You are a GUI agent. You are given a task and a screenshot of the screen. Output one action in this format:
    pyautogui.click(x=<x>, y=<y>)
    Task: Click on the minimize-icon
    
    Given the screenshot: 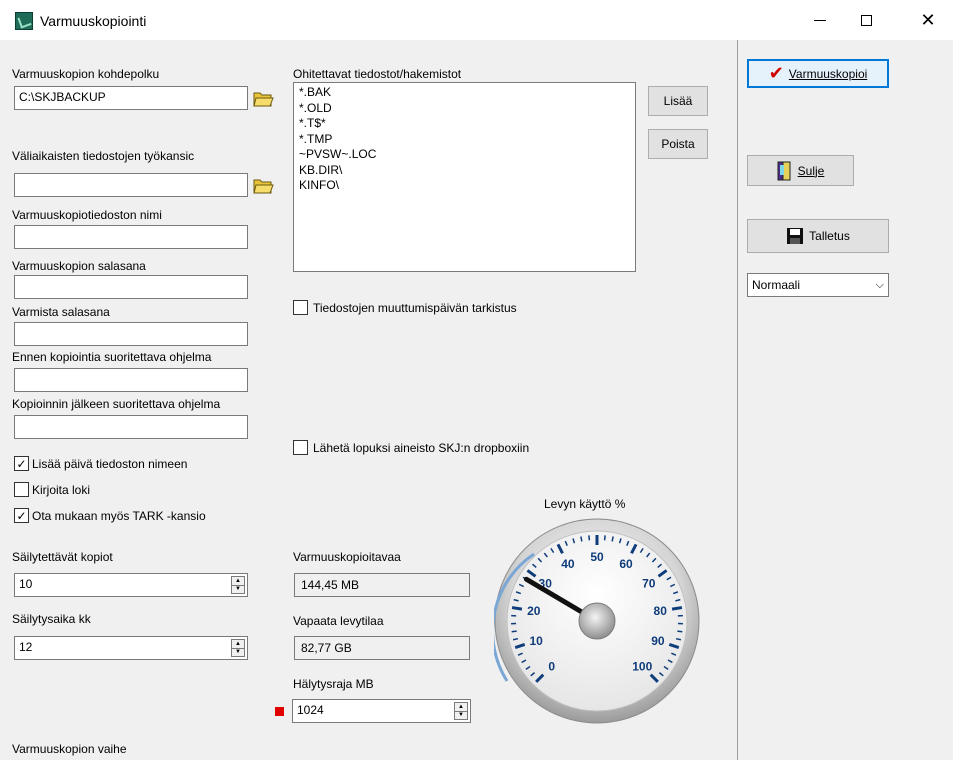 What is the action you would take?
    pyautogui.click(x=820, y=20)
    